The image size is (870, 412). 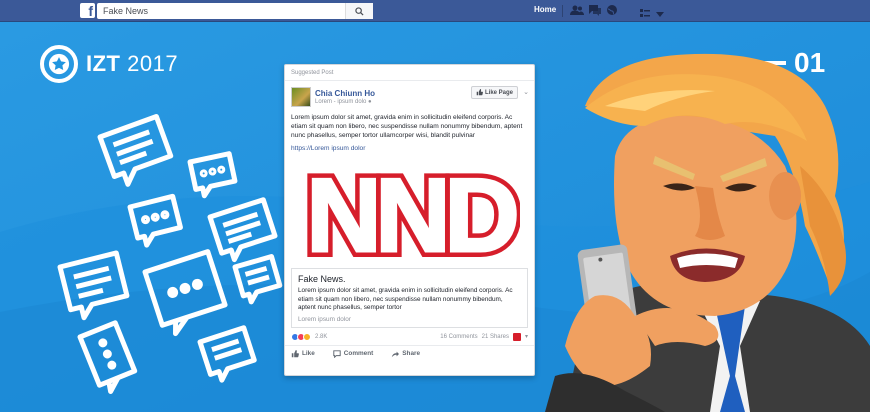 I want to click on like-page-label: Like Page, so click(x=498, y=92).